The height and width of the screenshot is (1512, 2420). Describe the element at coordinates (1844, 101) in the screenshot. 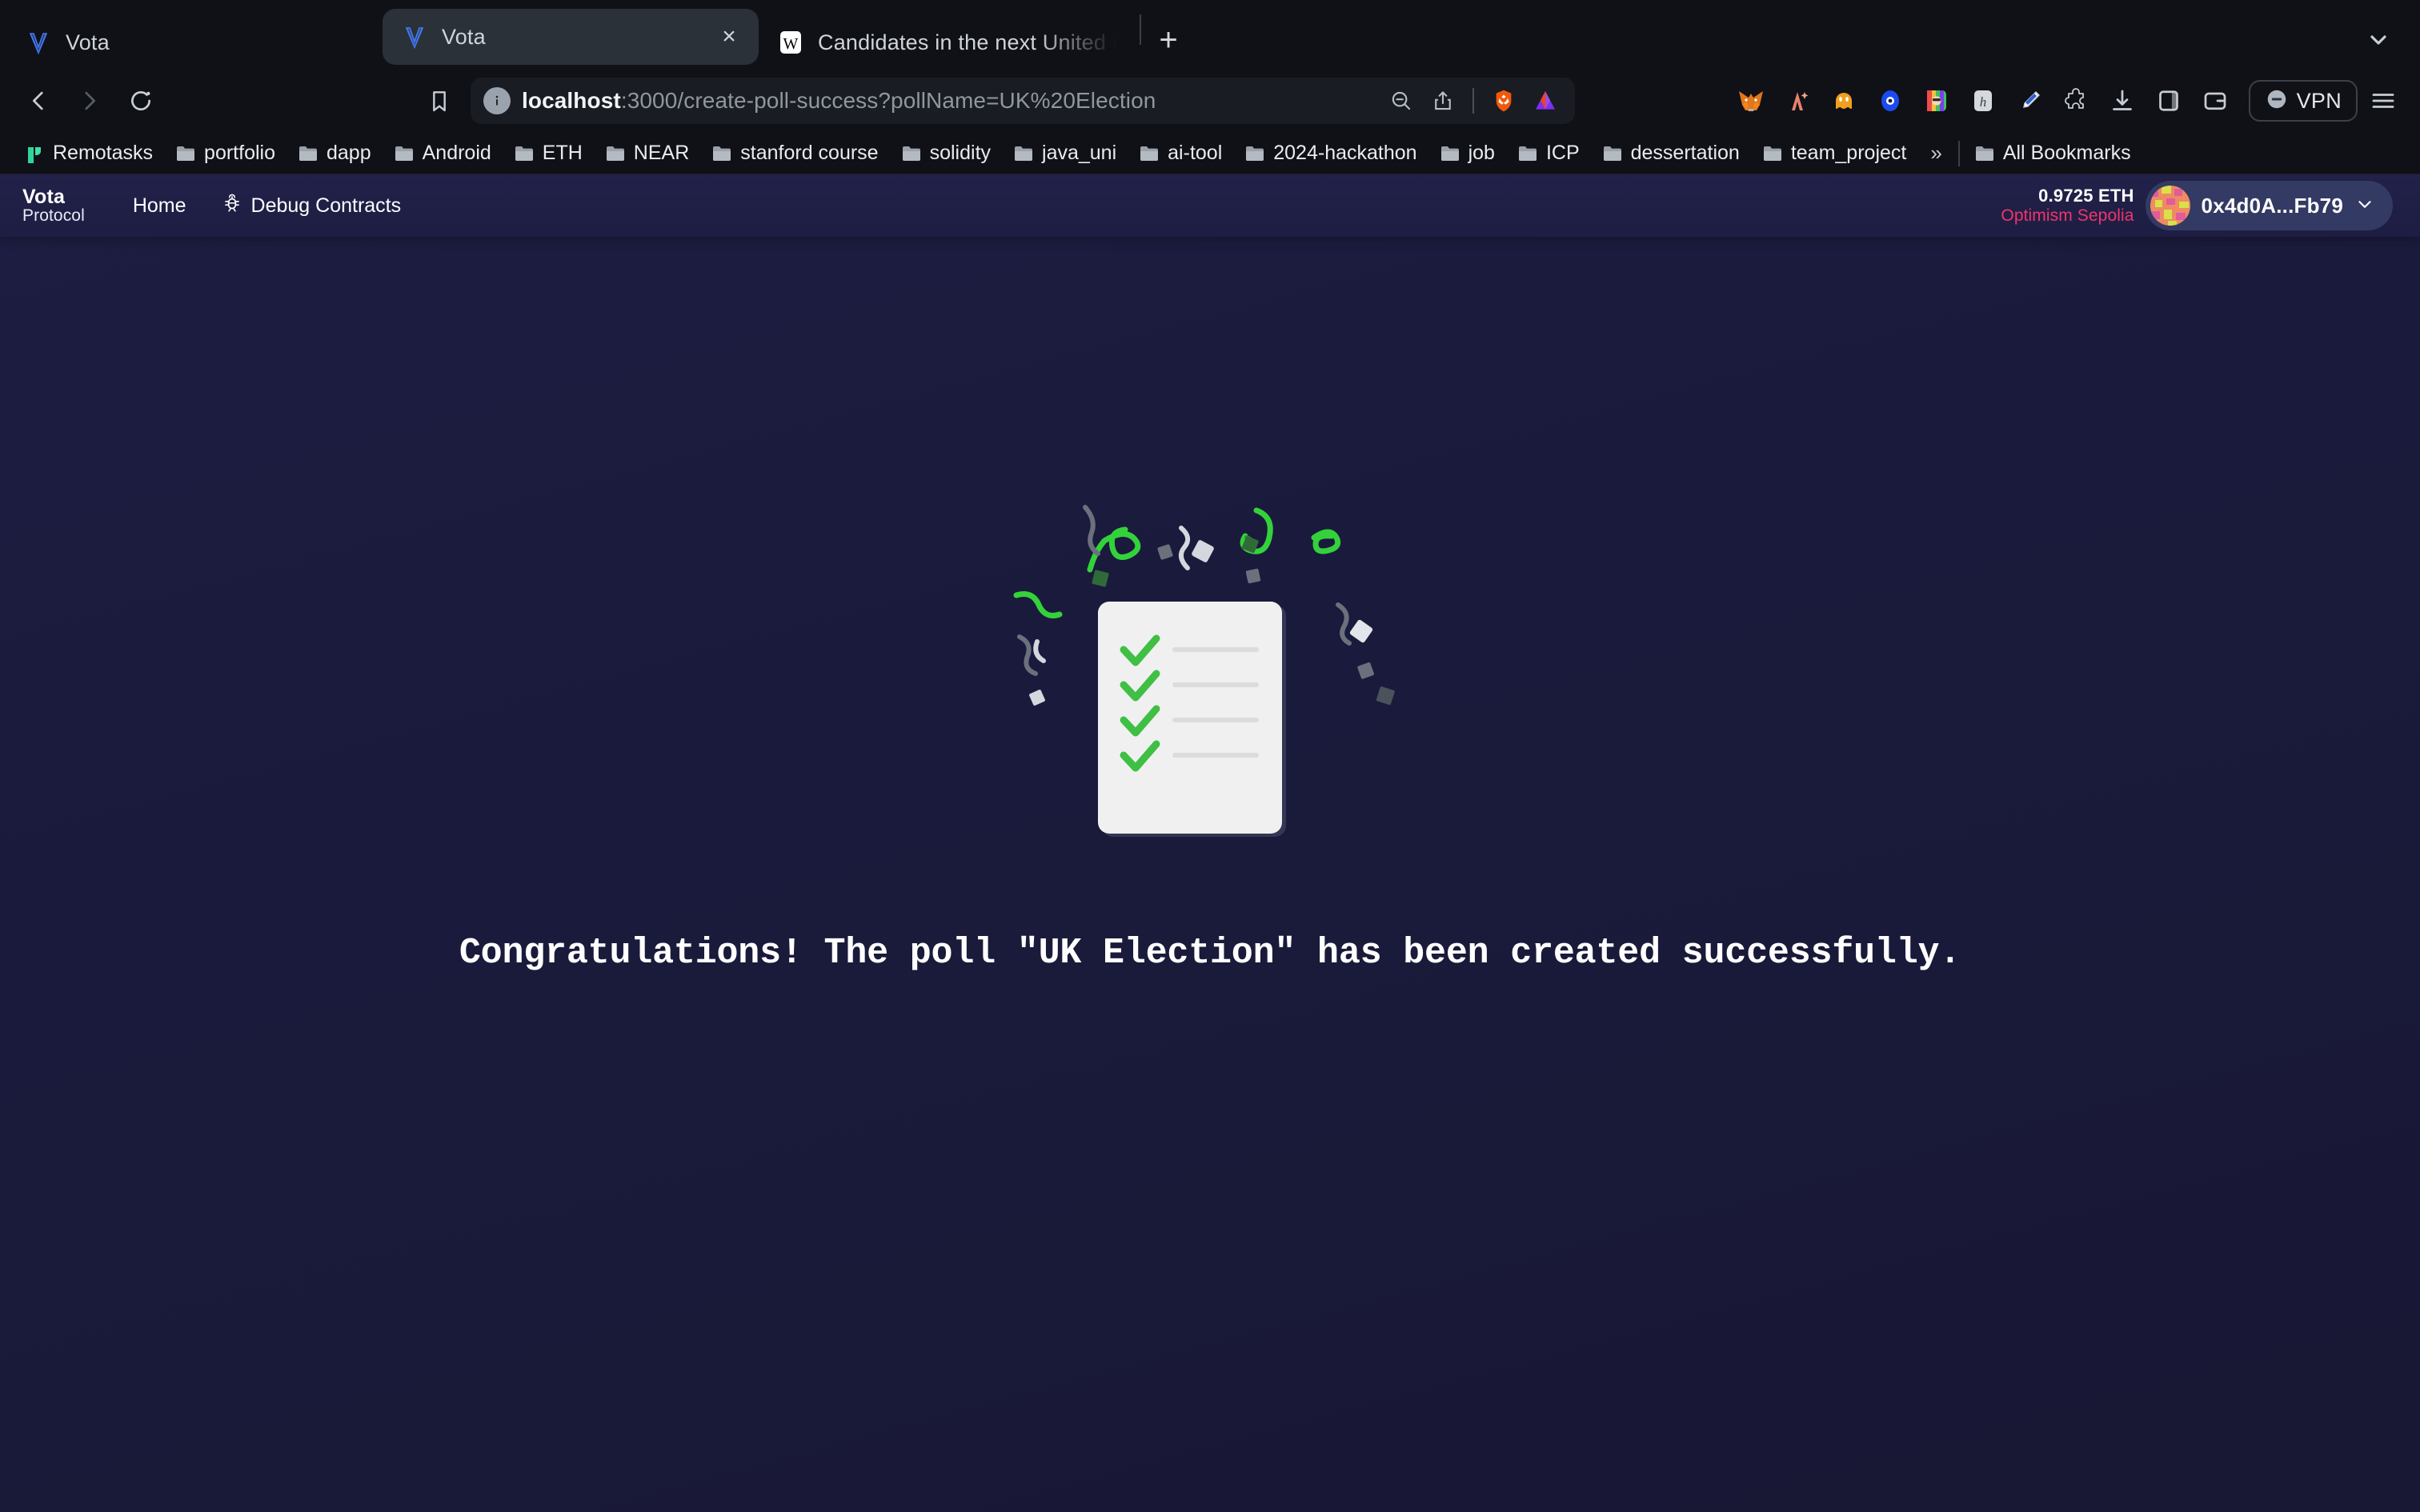

I see `phantom-wallet-icon` at that location.